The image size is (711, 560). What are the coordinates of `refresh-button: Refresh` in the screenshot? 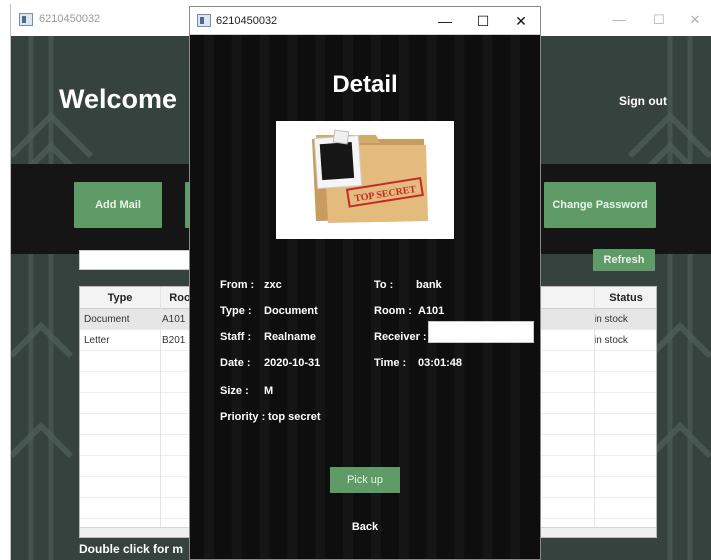 It's located at (624, 260).